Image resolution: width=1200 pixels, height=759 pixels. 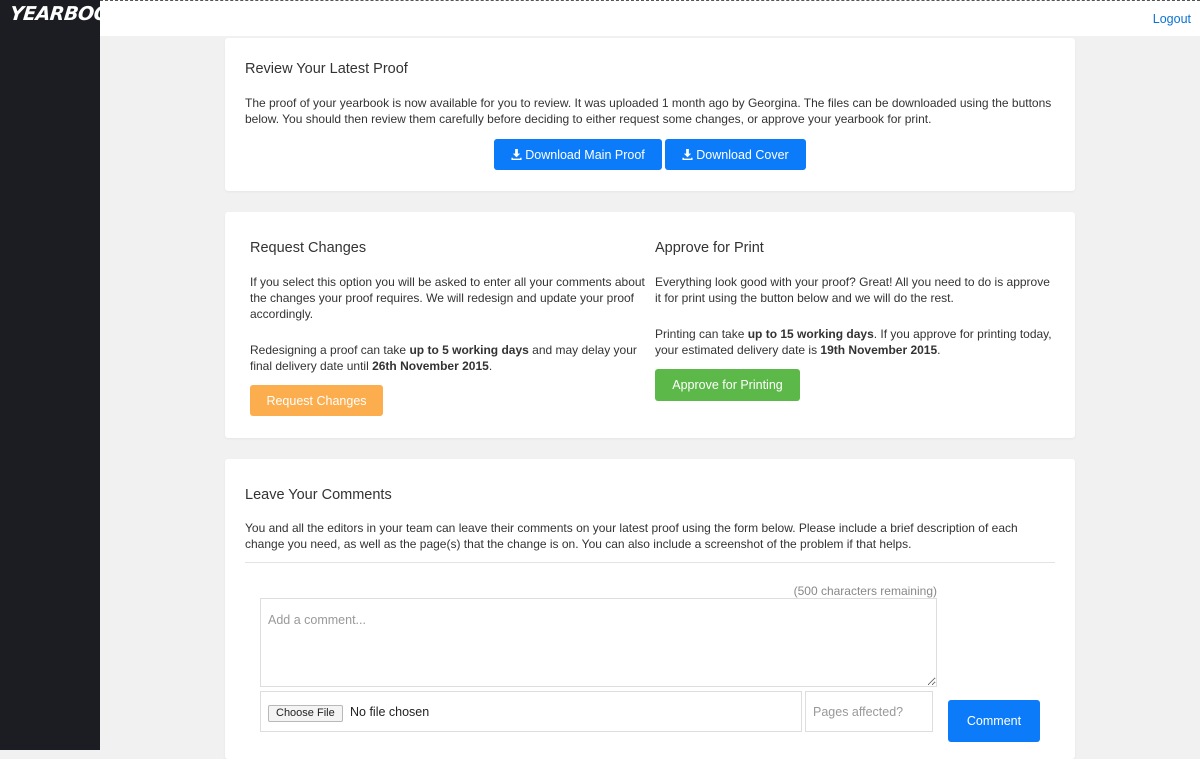 What do you see at coordinates (879, 350) in the screenshot?
I see `estimated-delivery-date: 19th November 2015` at bounding box center [879, 350].